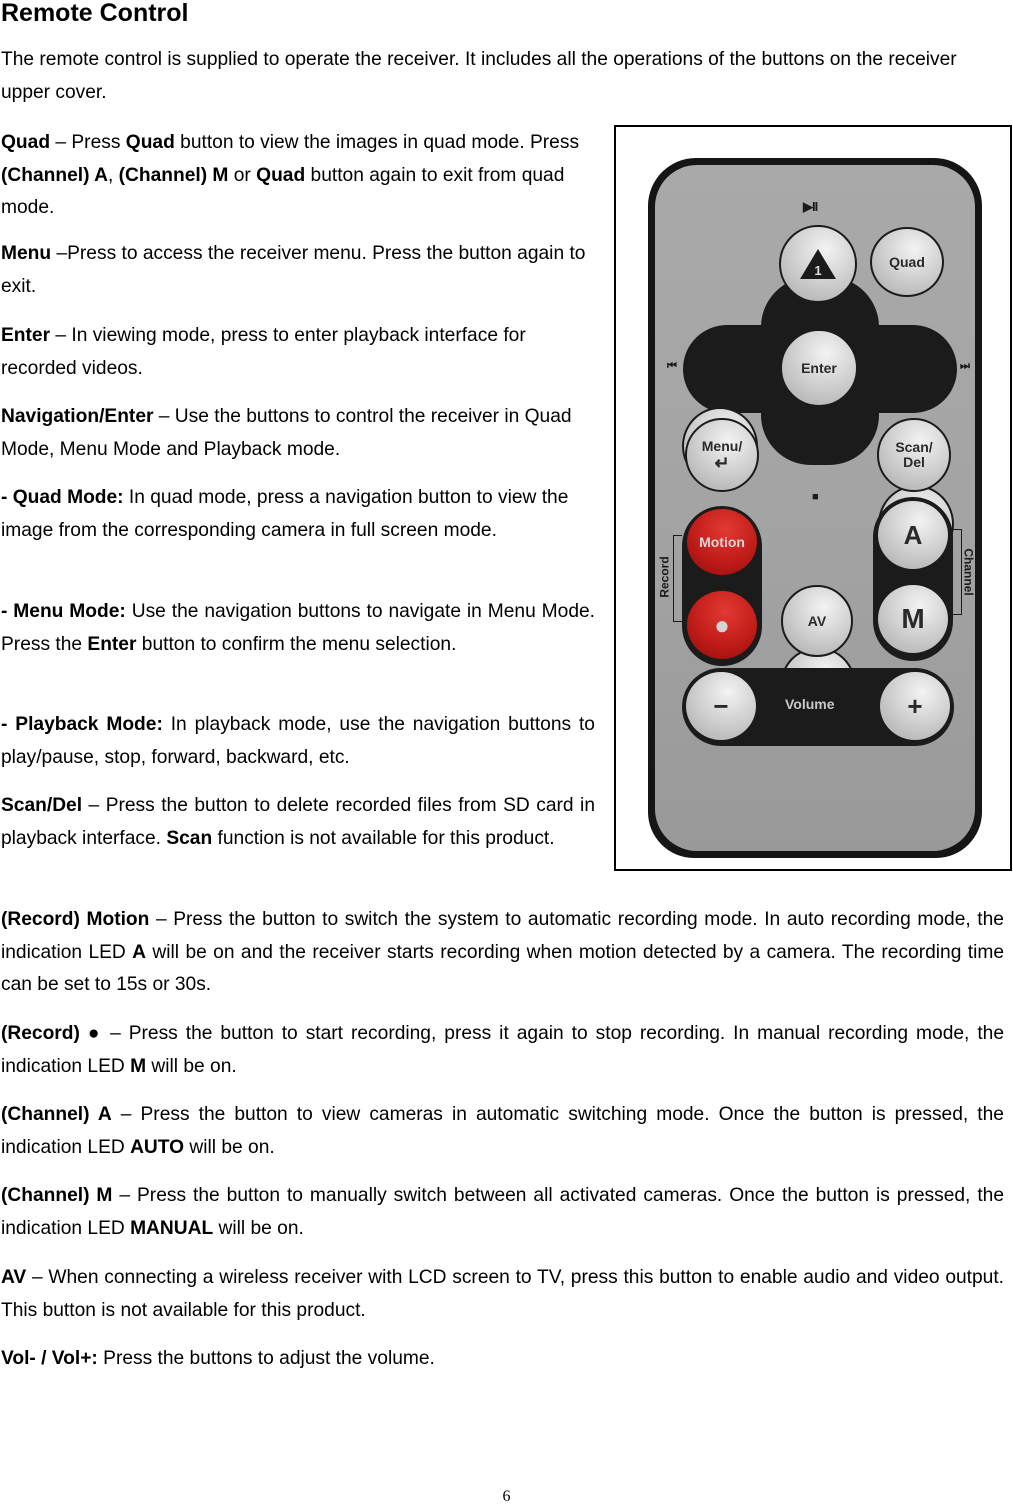 This screenshot has width=1013, height=1506. I want to click on term: - Menu Mode:, so click(63, 611).